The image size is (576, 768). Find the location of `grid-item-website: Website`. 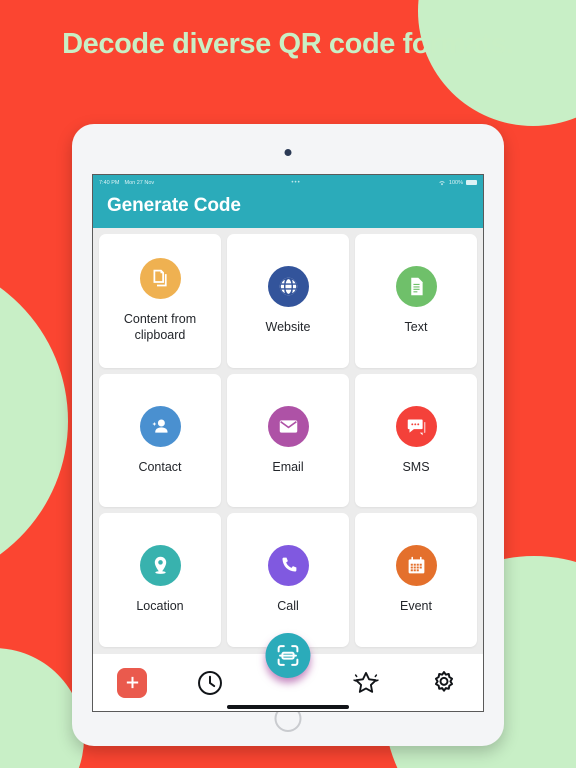

grid-item-website: Website is located at coordinates (288, 301).